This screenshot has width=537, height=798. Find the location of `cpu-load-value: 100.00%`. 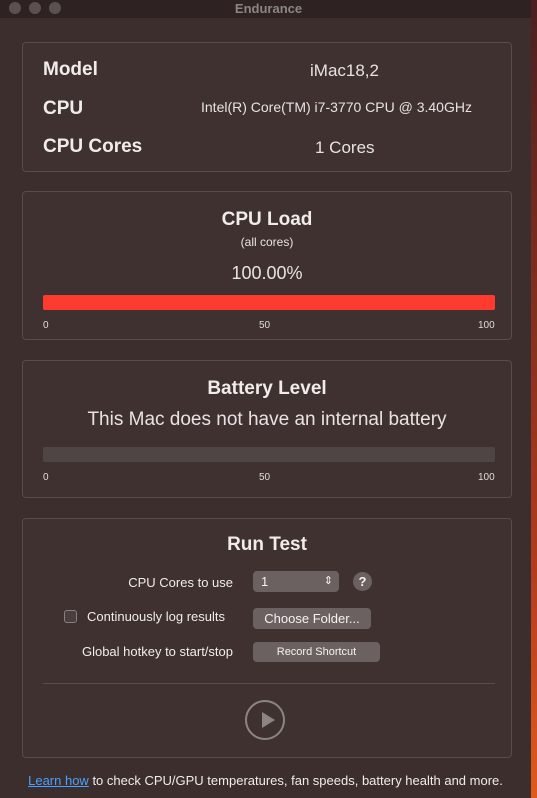

cpu-load-value: 100.00% is located at coordinates (267, 273).